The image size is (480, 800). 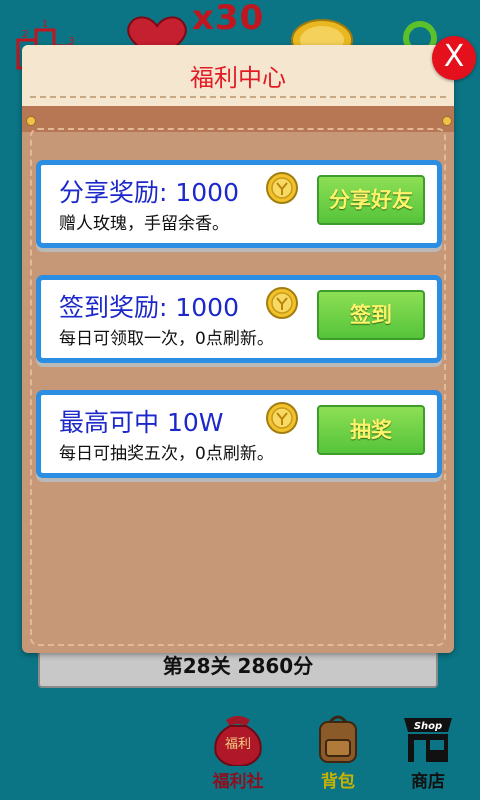 I want to click on header-stitch-divider, so click(x=238, y=97).